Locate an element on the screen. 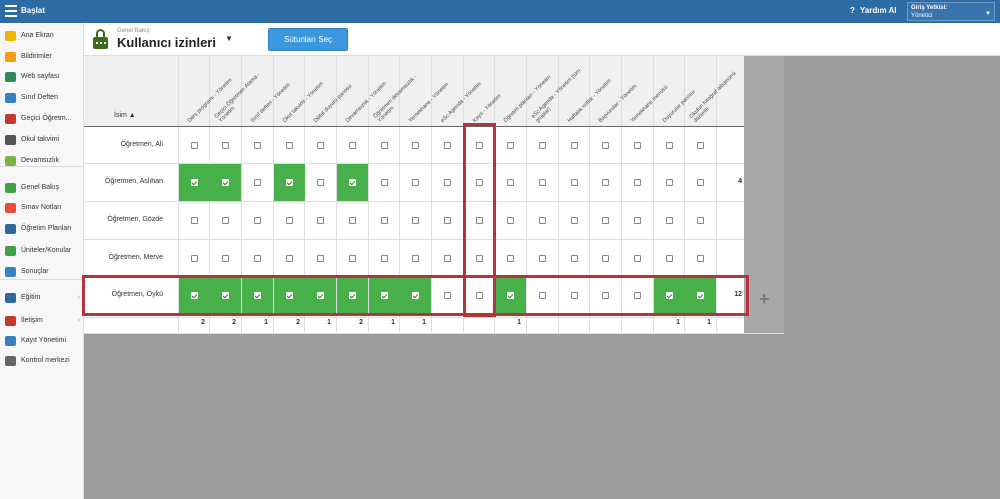 This screenshot has width=1000, height=499. breadcrumb: Genel Bakış is located at coordinates (133, 31).